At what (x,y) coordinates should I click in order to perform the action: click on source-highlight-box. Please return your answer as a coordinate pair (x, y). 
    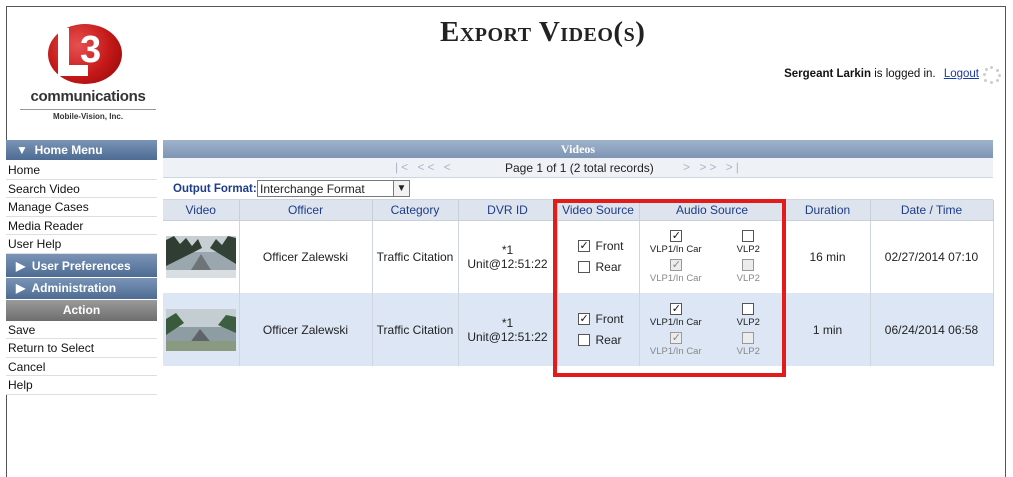
    Looking at the image, I should click on (669, 288).